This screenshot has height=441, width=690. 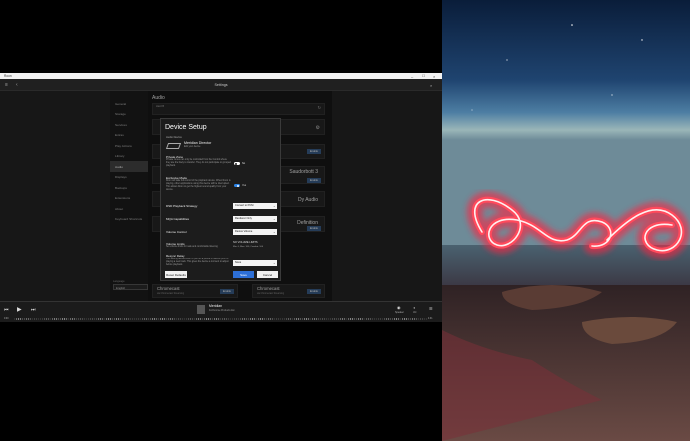 I want to click on window-title: Roon, so click(x=8, y=76).